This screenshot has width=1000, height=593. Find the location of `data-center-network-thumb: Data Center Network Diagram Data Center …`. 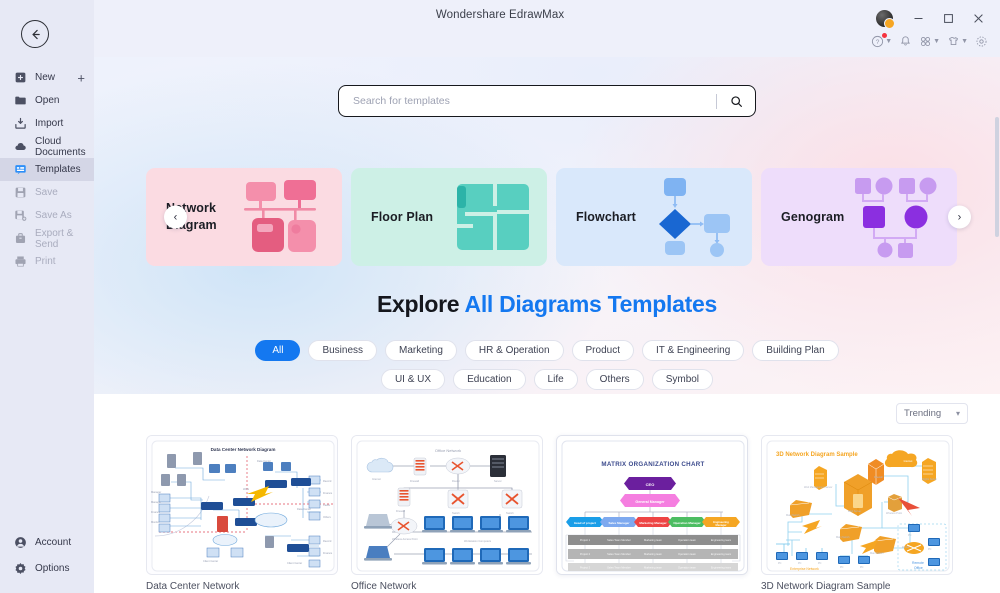

data-center-network-thumb: Data Center Network Diagram Data Center … is located at coordinates (242, 505).